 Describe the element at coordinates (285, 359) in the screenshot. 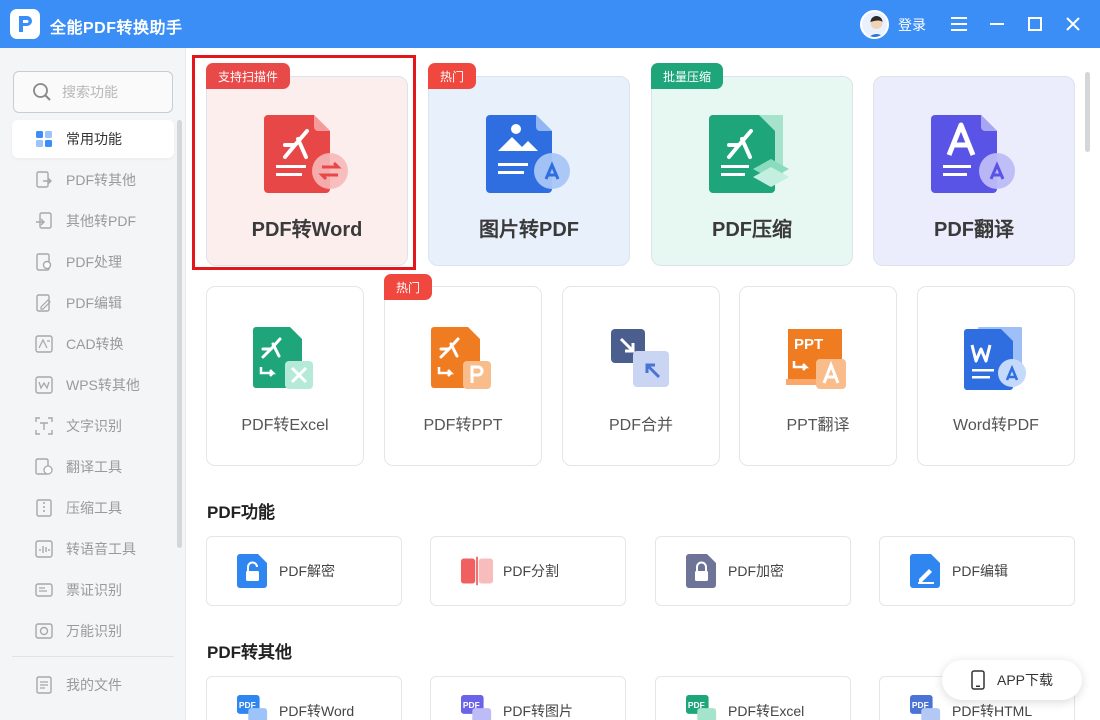

I see `pdf-to-excel-icon` at that location.